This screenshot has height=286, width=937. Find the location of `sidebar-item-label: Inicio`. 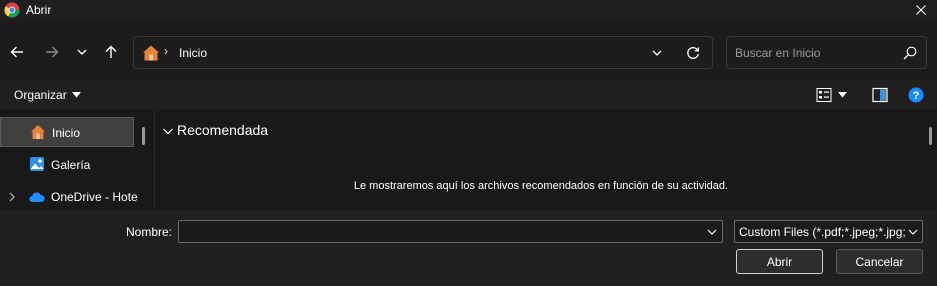

sidebar-item-label: Inicio is located at coordinates (66, 133).